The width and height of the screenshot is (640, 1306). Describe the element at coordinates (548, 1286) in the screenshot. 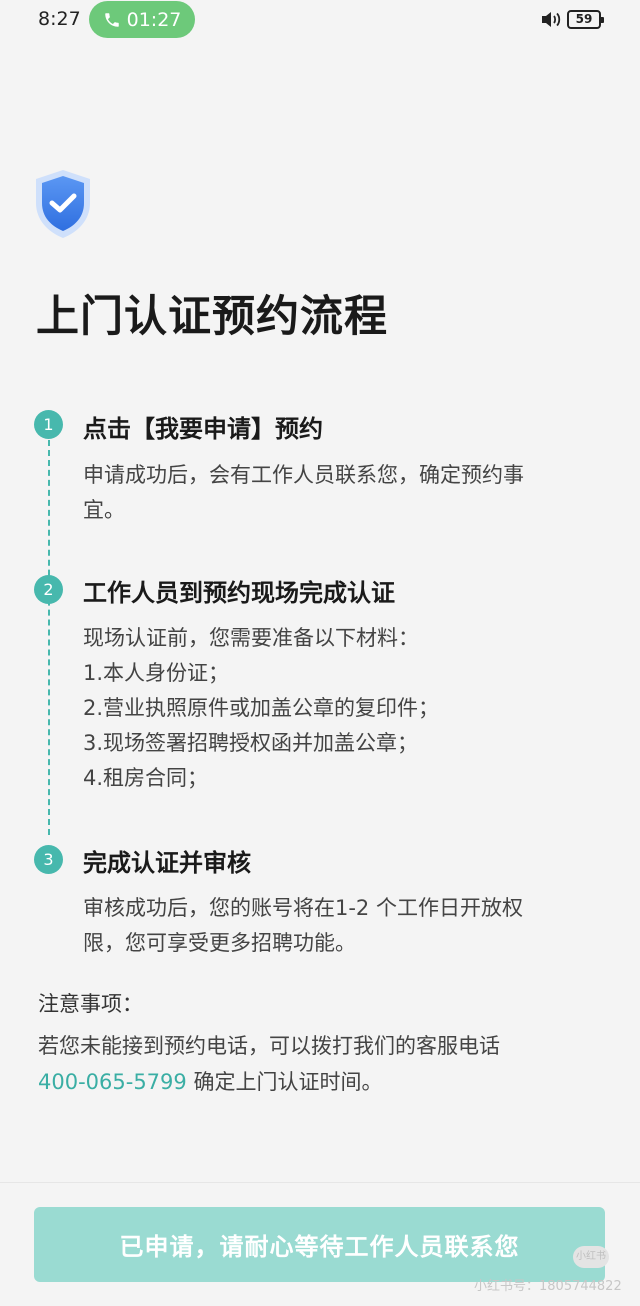

I see `watermark-text: 小红书号：1805744822` at that location.